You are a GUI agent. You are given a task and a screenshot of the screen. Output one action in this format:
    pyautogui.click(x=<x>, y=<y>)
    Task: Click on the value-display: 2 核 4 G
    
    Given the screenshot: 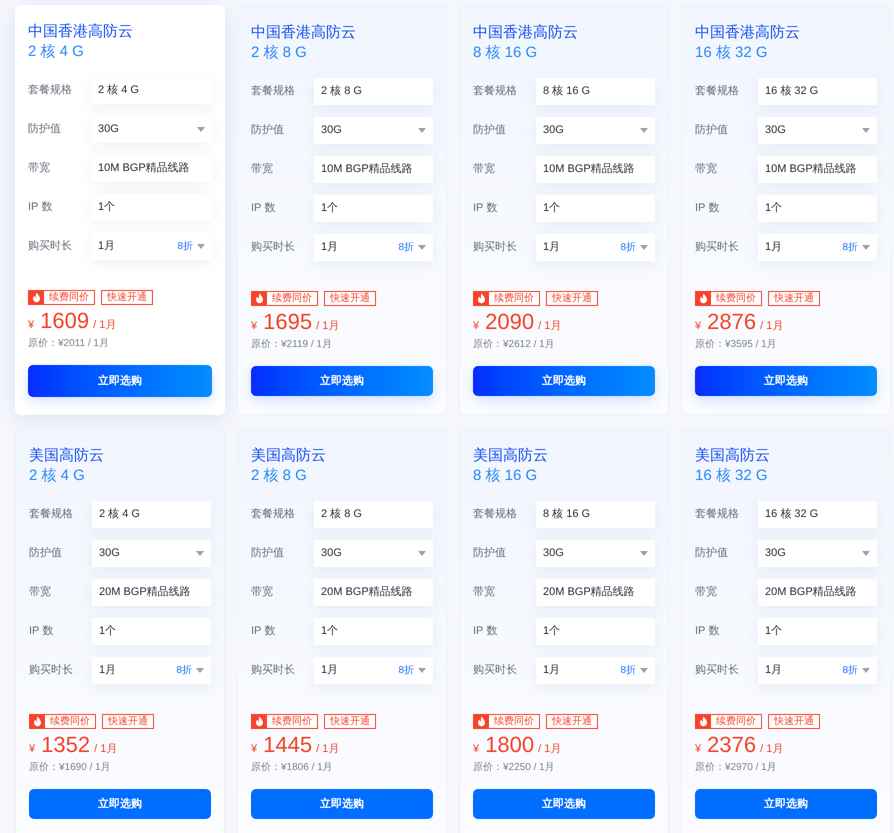 What is the action you would take?
    pyautogui.click(x=151, y=90)
    